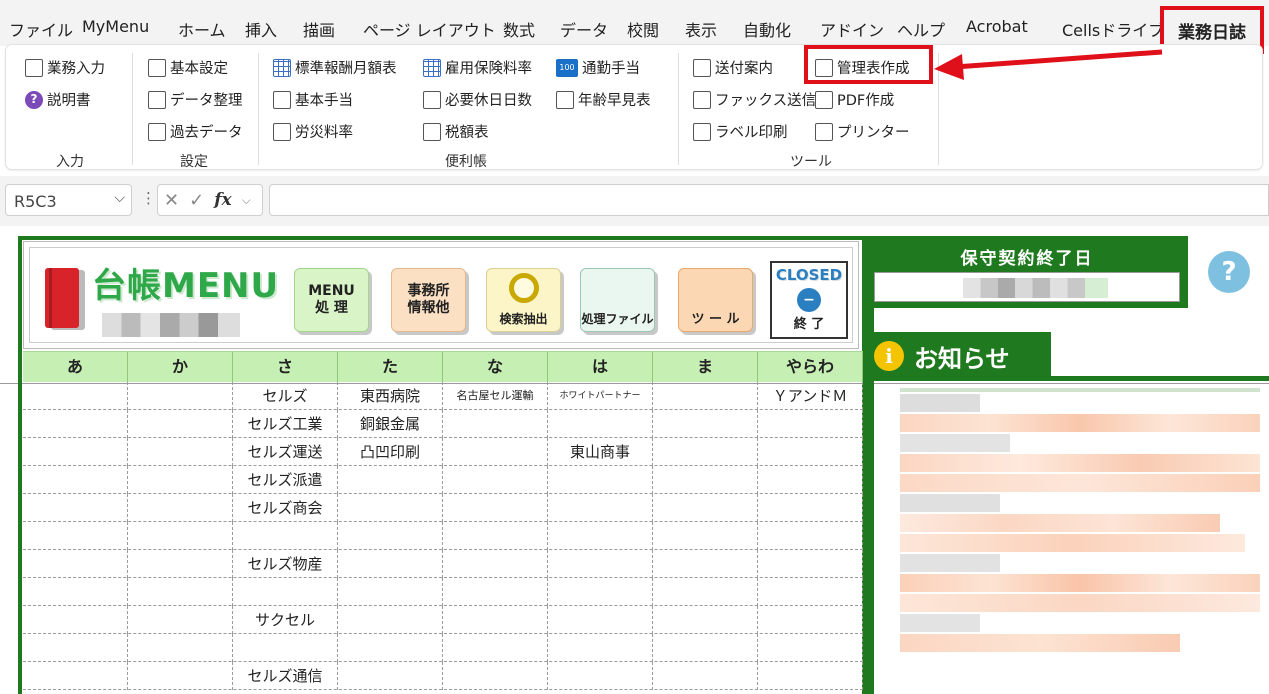 The height and width of the screenshot is (694, 1269). Describe the element at coordinates (617, 300) in the screenshot. I see `process-file-button: 処理ファイル` at that location.